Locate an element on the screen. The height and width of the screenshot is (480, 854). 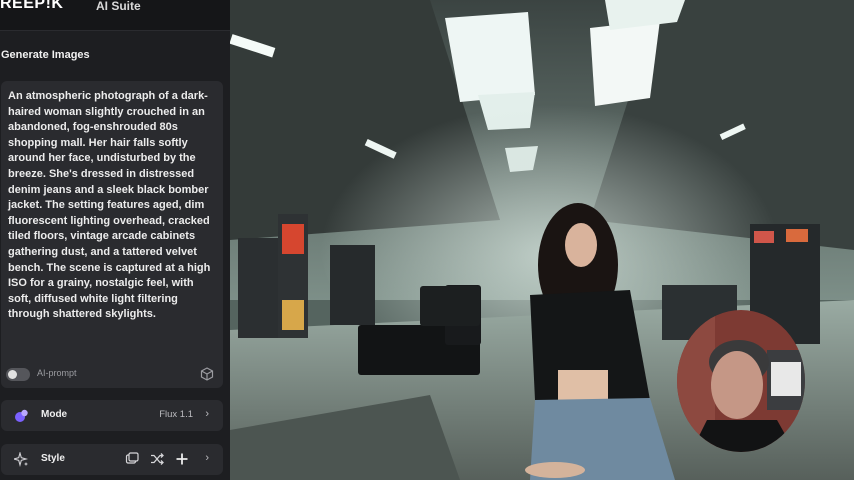
sparkle-icon is located at coordinates (21, 459).